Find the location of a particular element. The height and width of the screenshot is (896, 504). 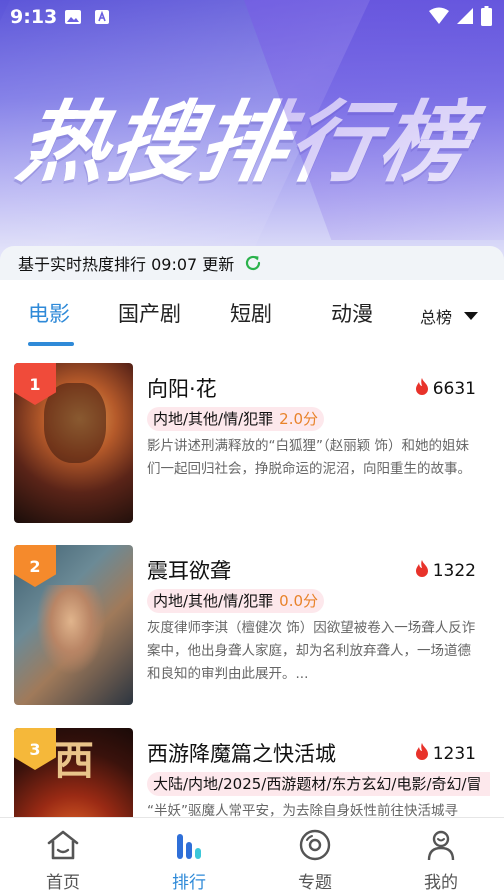

heat-count: 1231 is located at coordinates (445, 753).